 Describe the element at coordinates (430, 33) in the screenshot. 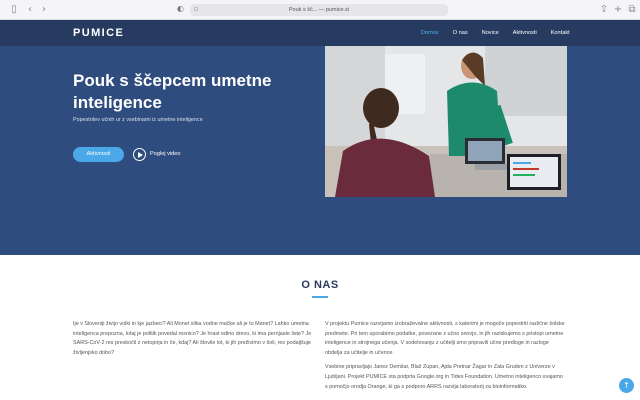

I see `nav-item-domov: Domov` at that location.